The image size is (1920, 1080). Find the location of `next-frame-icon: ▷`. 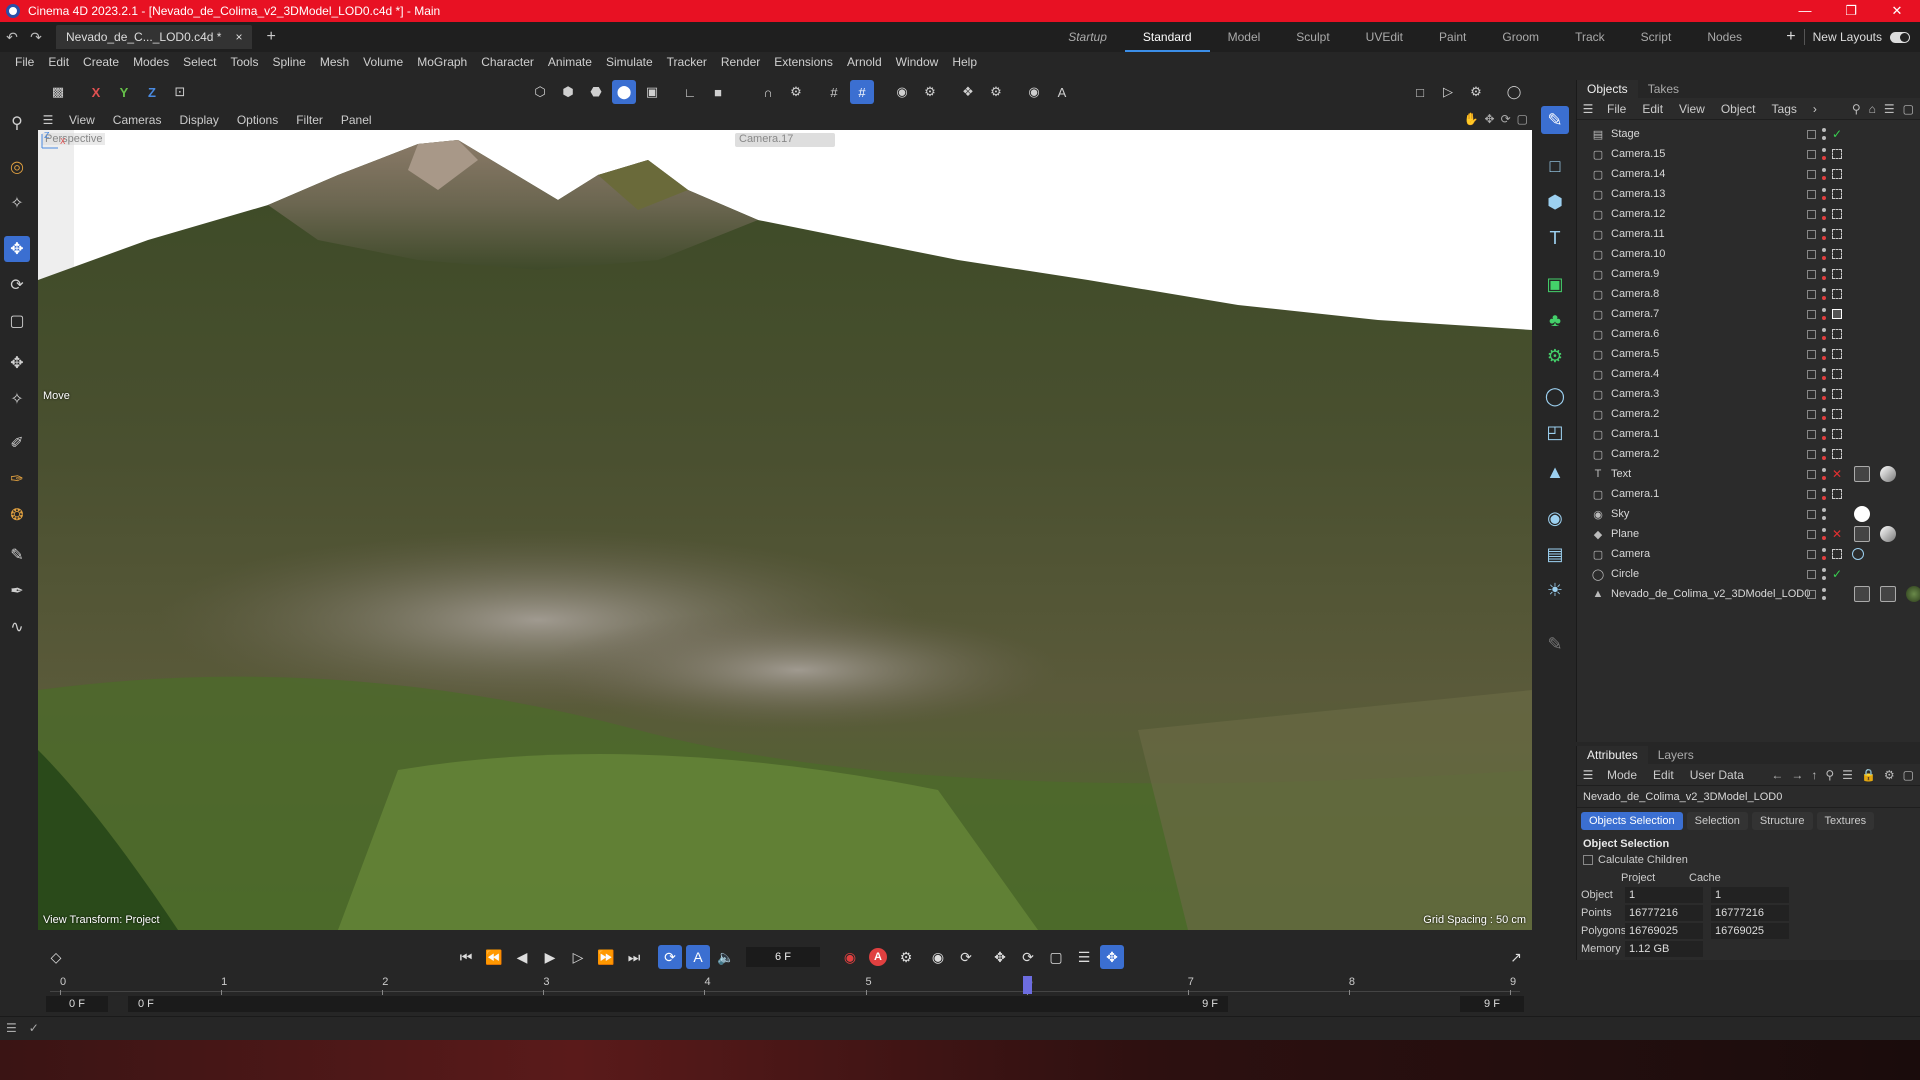

next-frame-icon: ▷ is located at coordinates (578, 957).